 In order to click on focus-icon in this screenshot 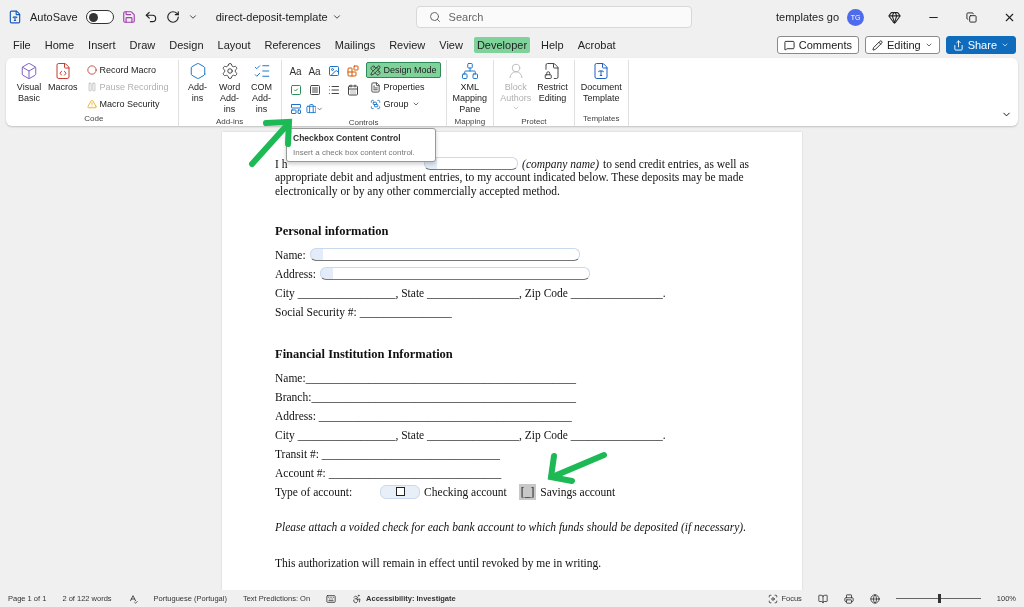, I will do `click(773, 598)`.